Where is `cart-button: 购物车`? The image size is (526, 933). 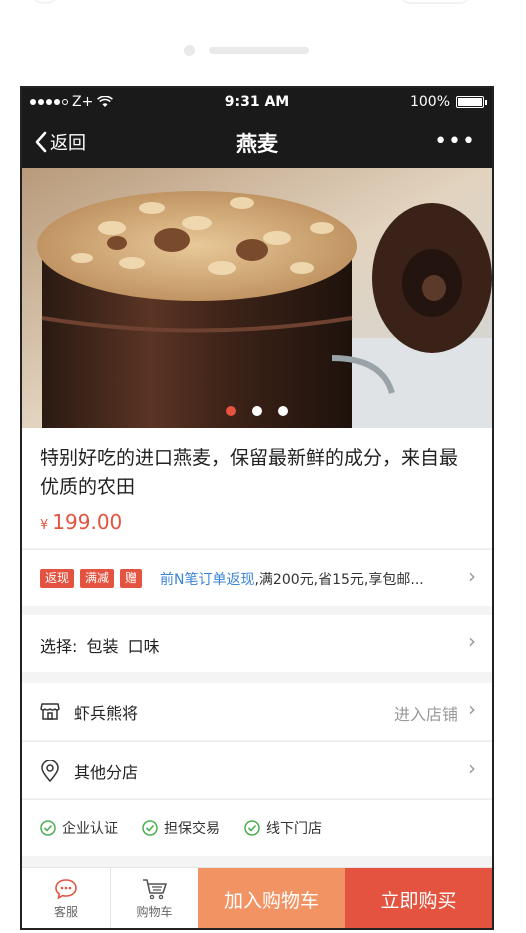
cart-button: 购物车 is located at coordinates (154, 898).